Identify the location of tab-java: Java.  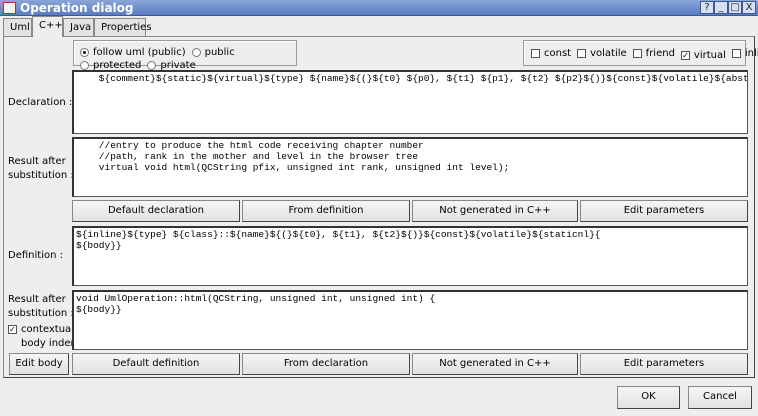
(78, 27).